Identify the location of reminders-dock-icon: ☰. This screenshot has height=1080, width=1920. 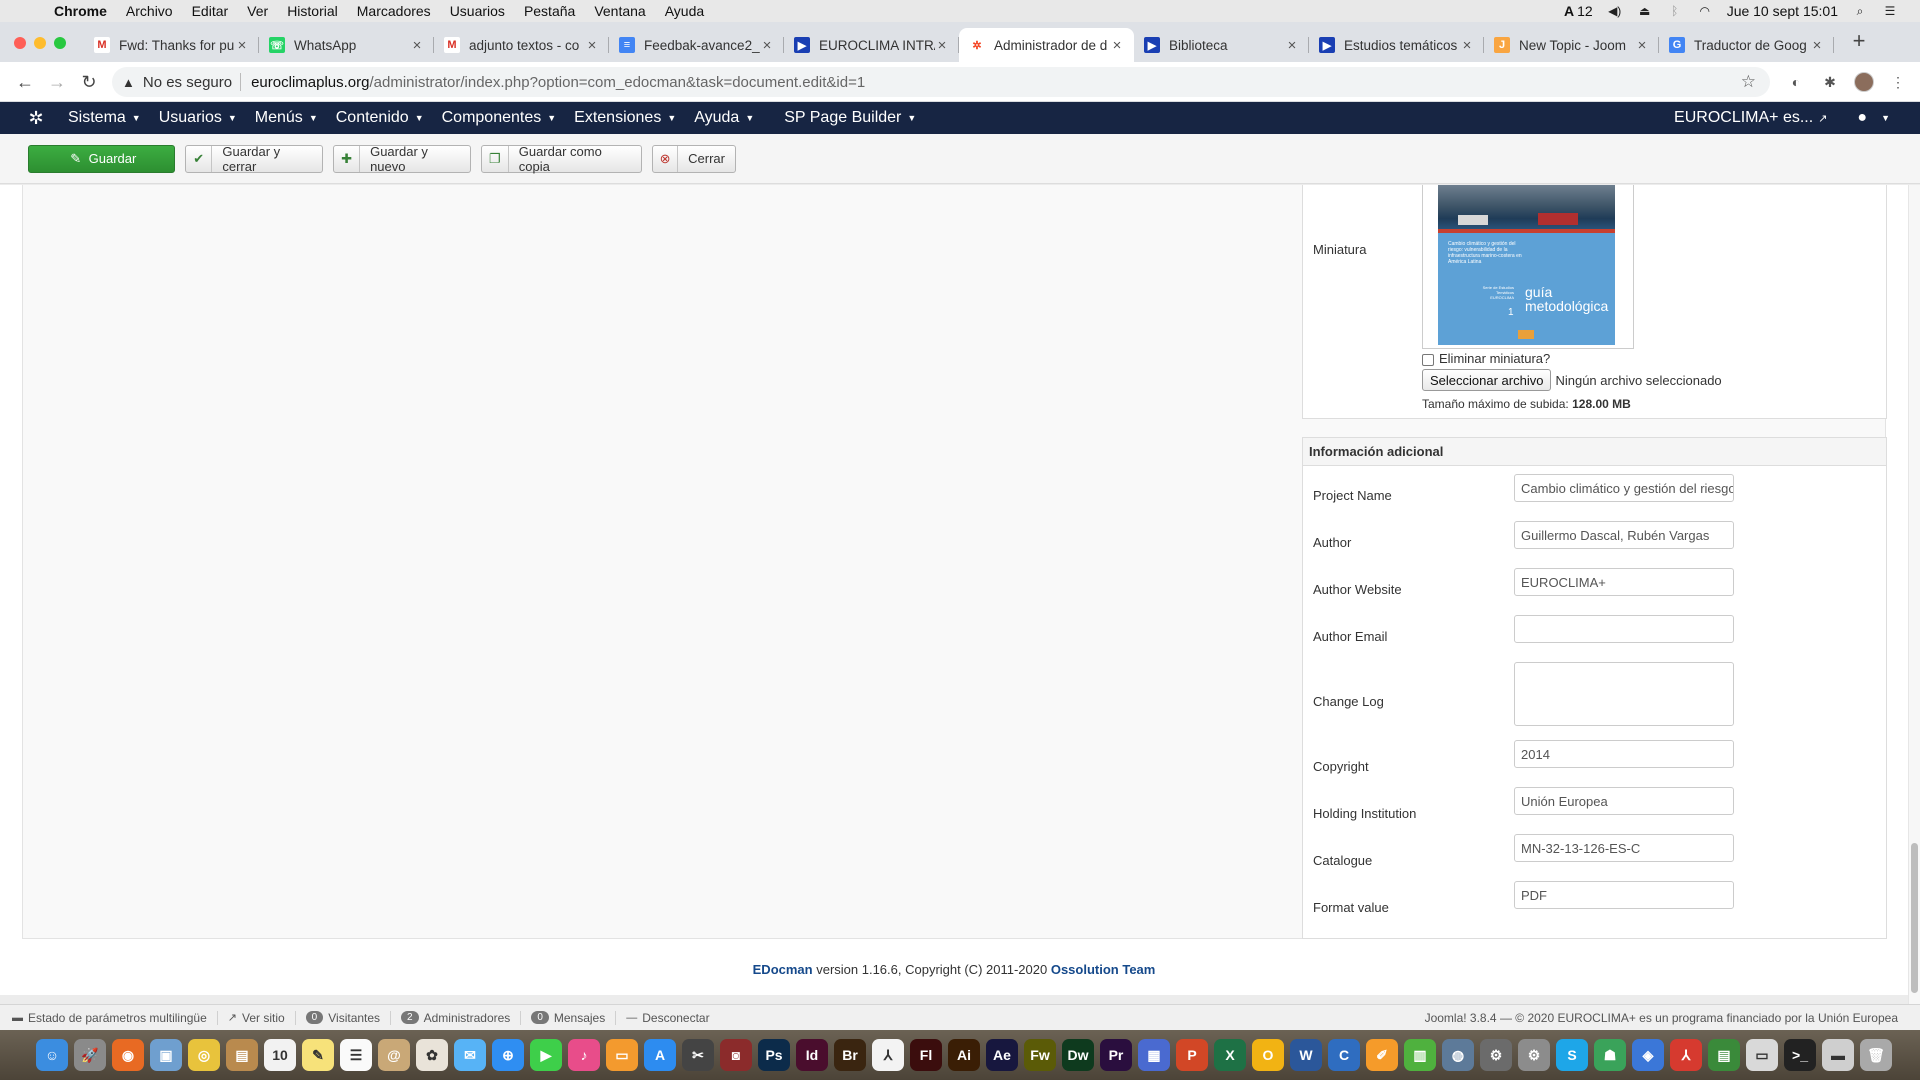
(356, 1055).